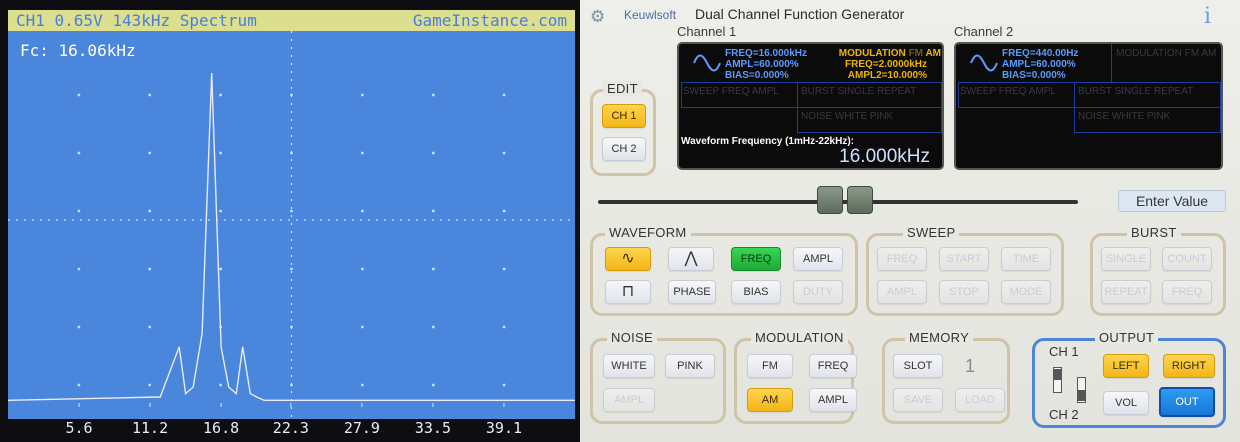 The width and height of the screenshot is (1240, 442). I want to click on edit-group: EDIT CH 1 CH 2, so click(623, 128).